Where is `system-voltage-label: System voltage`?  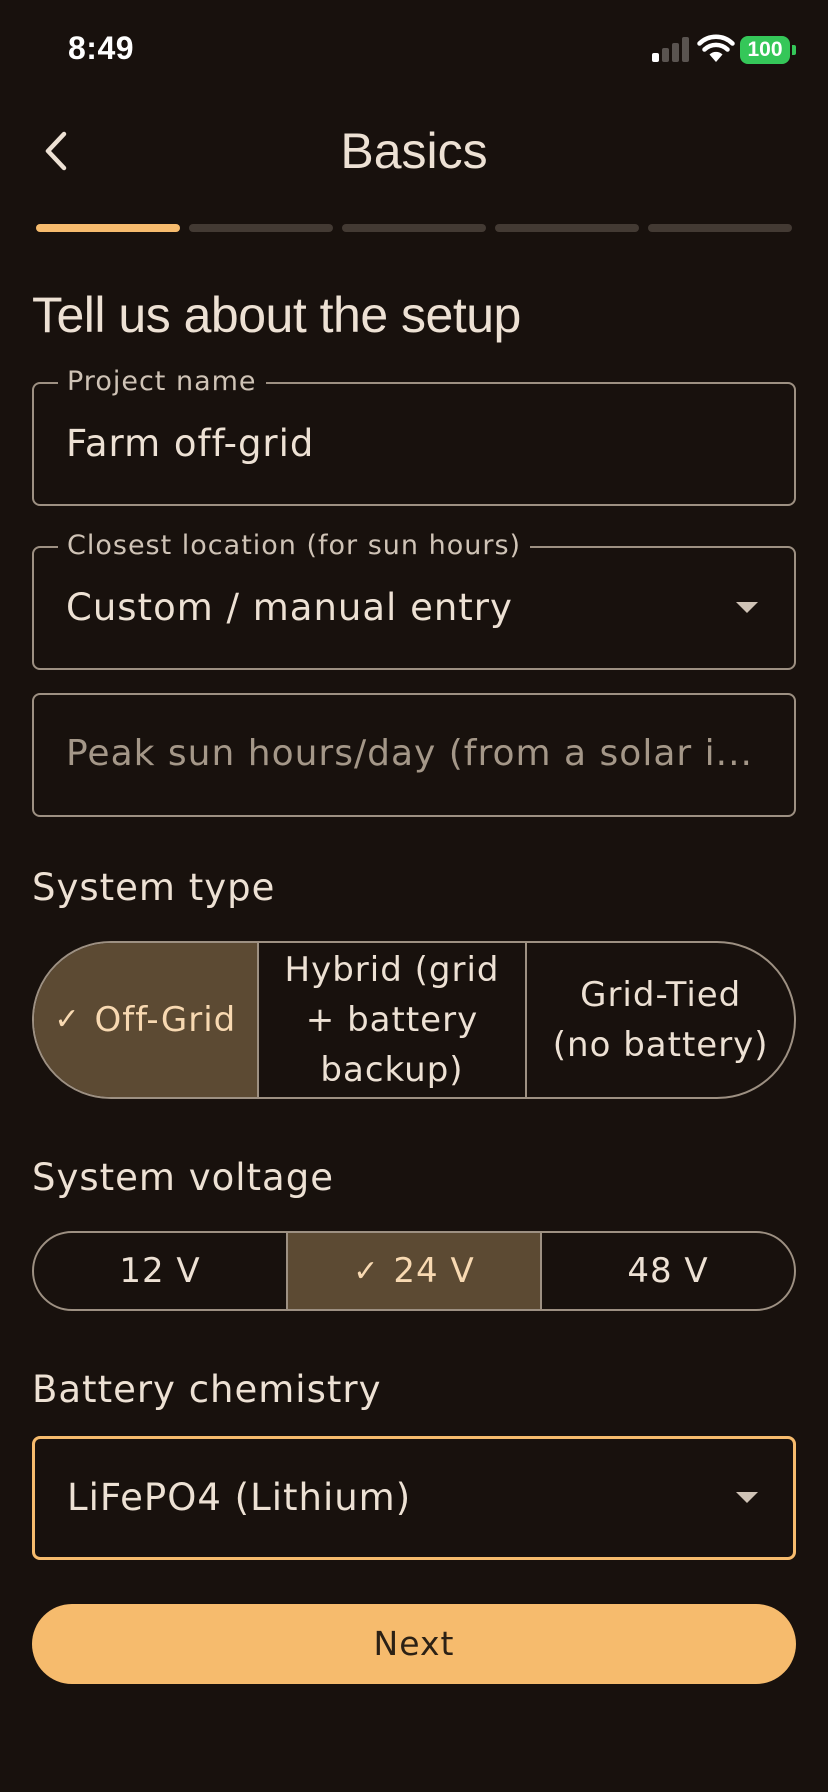 system-voltage-label: System voltage is located at coordinates (183, 1177).